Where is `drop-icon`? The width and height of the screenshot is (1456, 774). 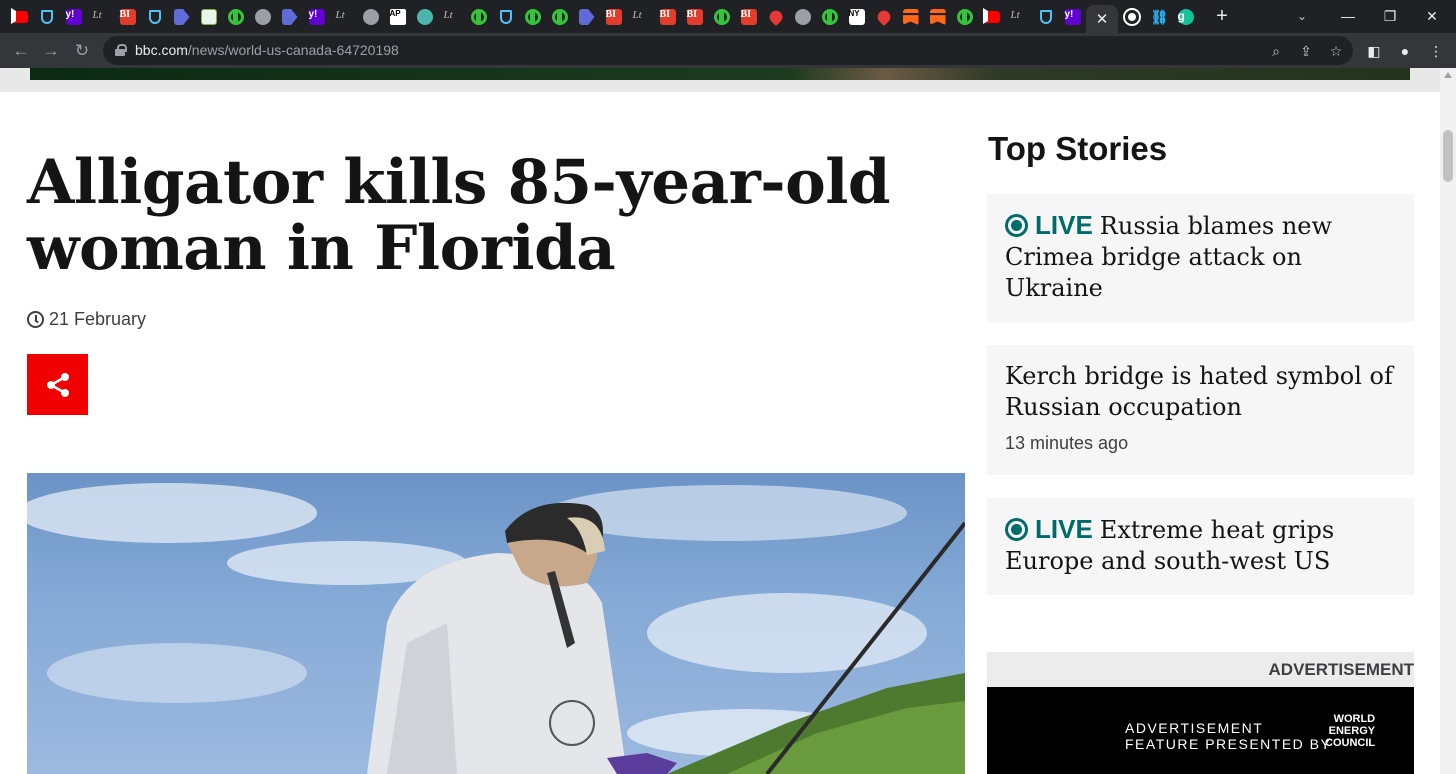
drop-icon is located at coordinates (775, 17).